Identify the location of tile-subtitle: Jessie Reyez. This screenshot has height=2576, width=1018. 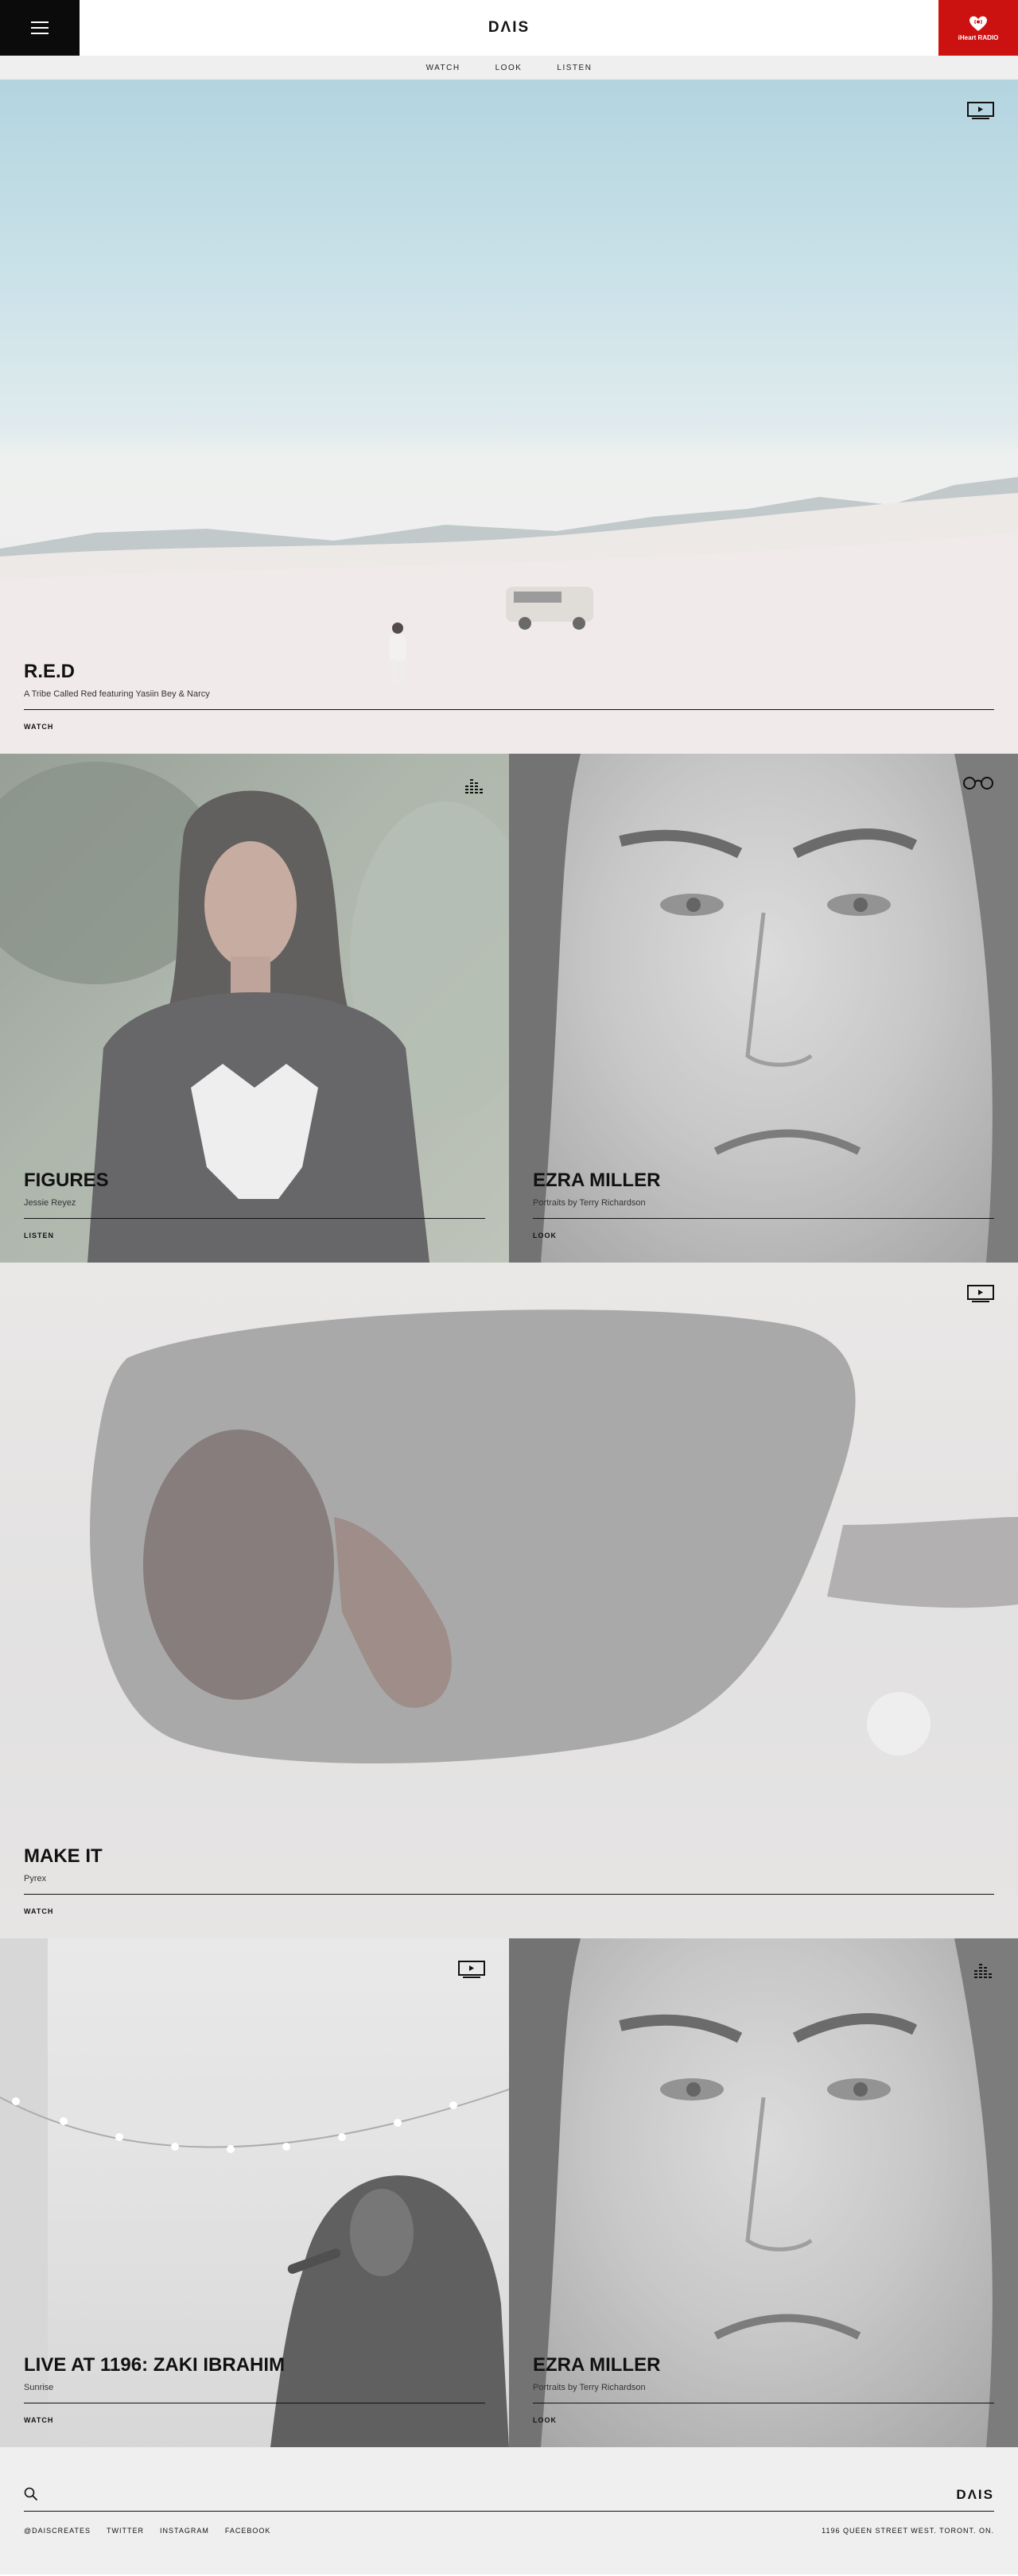
(50, 1203).